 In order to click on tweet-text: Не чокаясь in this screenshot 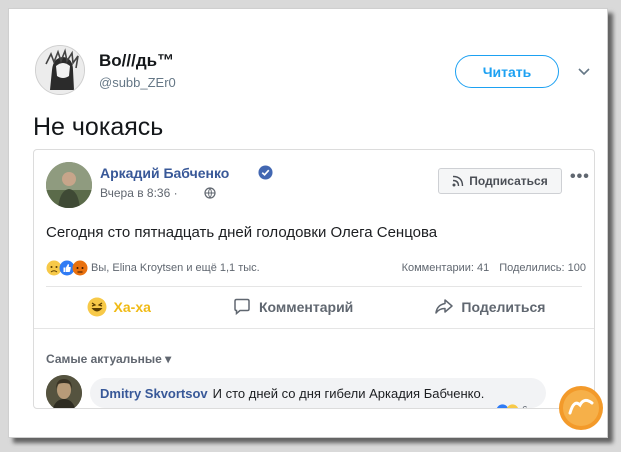, I will do `click(98, 127)`.